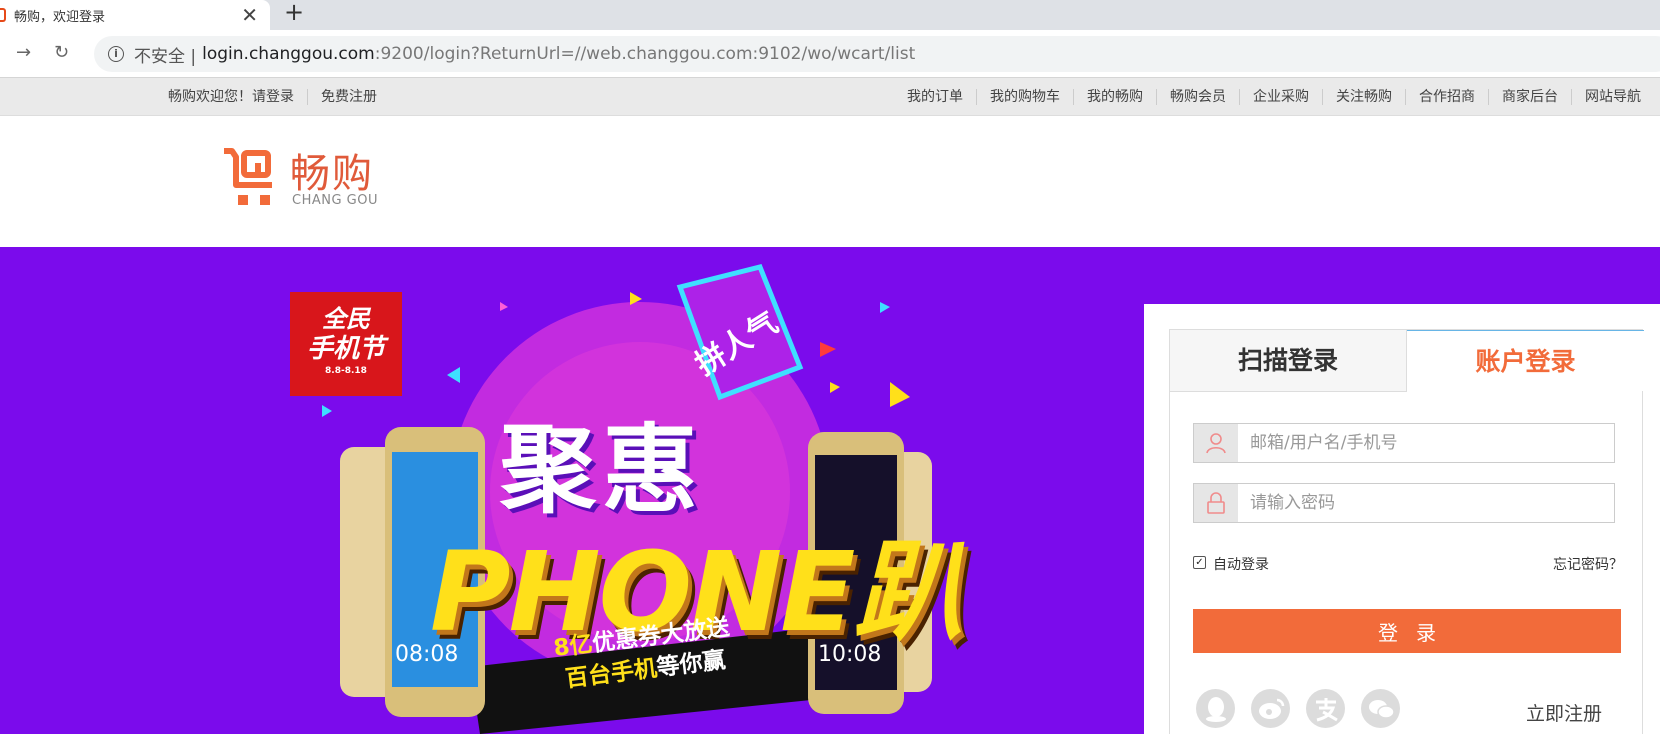  What do you see at coordinates (1241, 564) in the screenshot?
I see `auto-login-label: 自动登录` at bounding box center [1241, 564].